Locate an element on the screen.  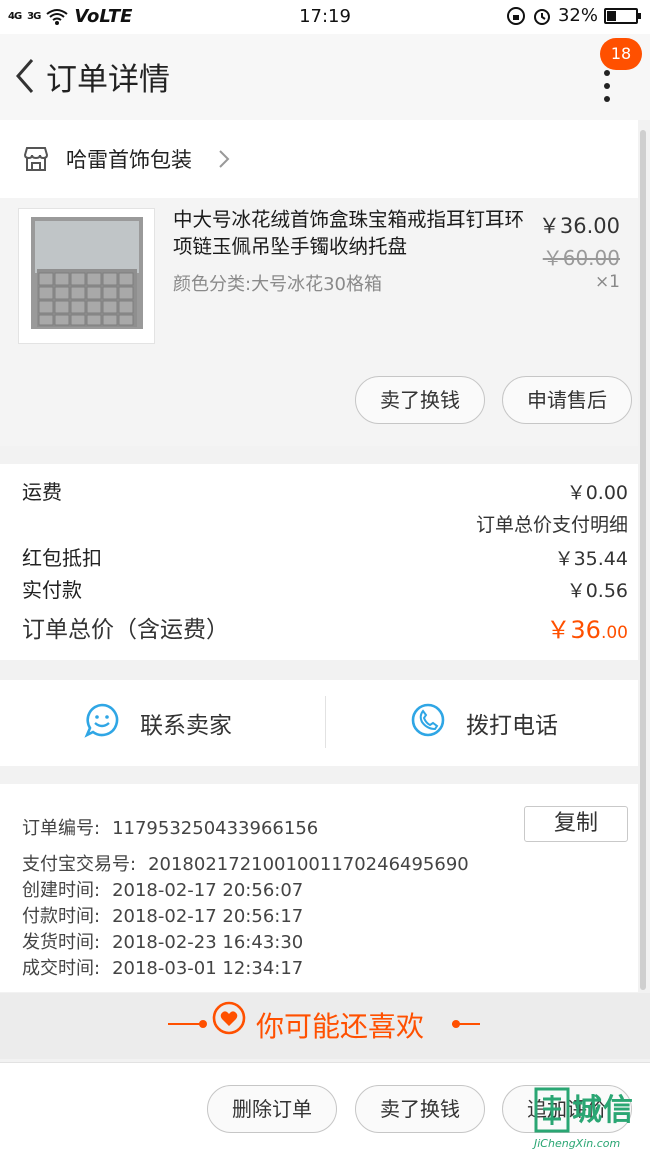
order-number-key: 订单编号: is located at coordinates (61, 828).